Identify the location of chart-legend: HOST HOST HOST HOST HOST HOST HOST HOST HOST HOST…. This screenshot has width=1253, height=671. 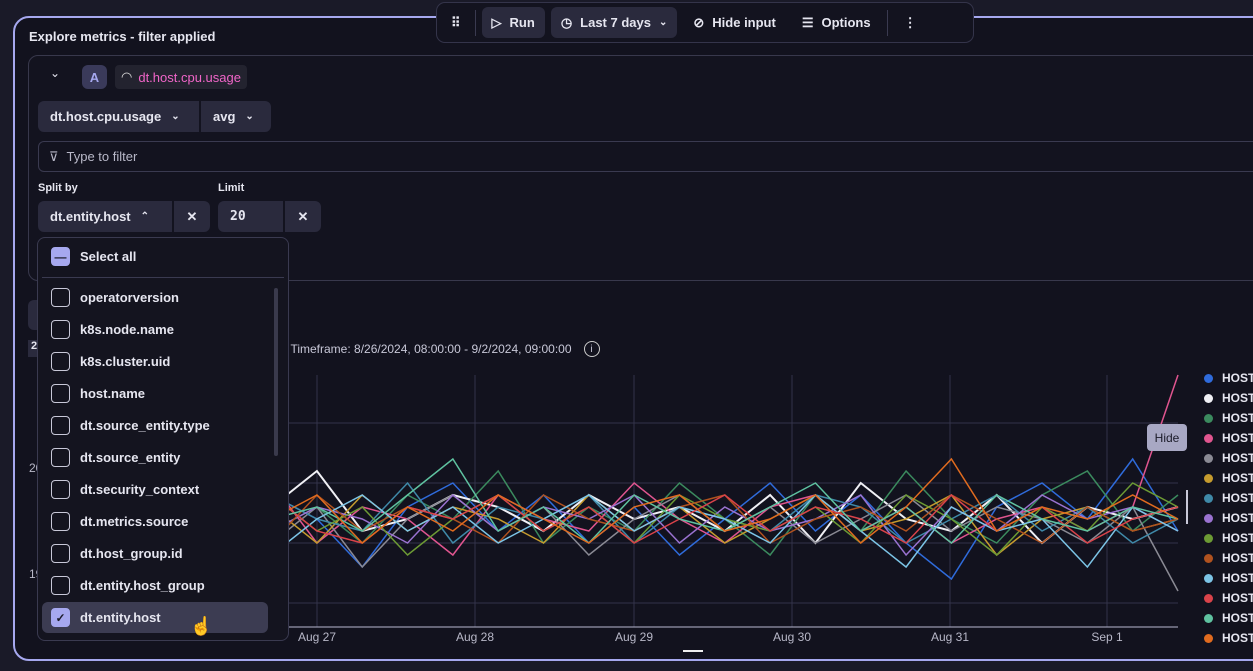
(1228, 508).